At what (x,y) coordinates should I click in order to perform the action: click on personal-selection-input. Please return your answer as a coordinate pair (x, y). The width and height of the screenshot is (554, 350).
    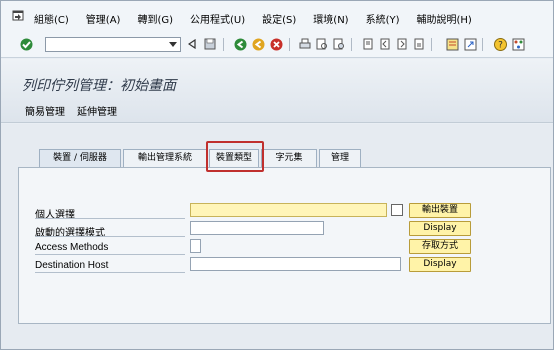
    Looking at the image, I should click on (288, 210).